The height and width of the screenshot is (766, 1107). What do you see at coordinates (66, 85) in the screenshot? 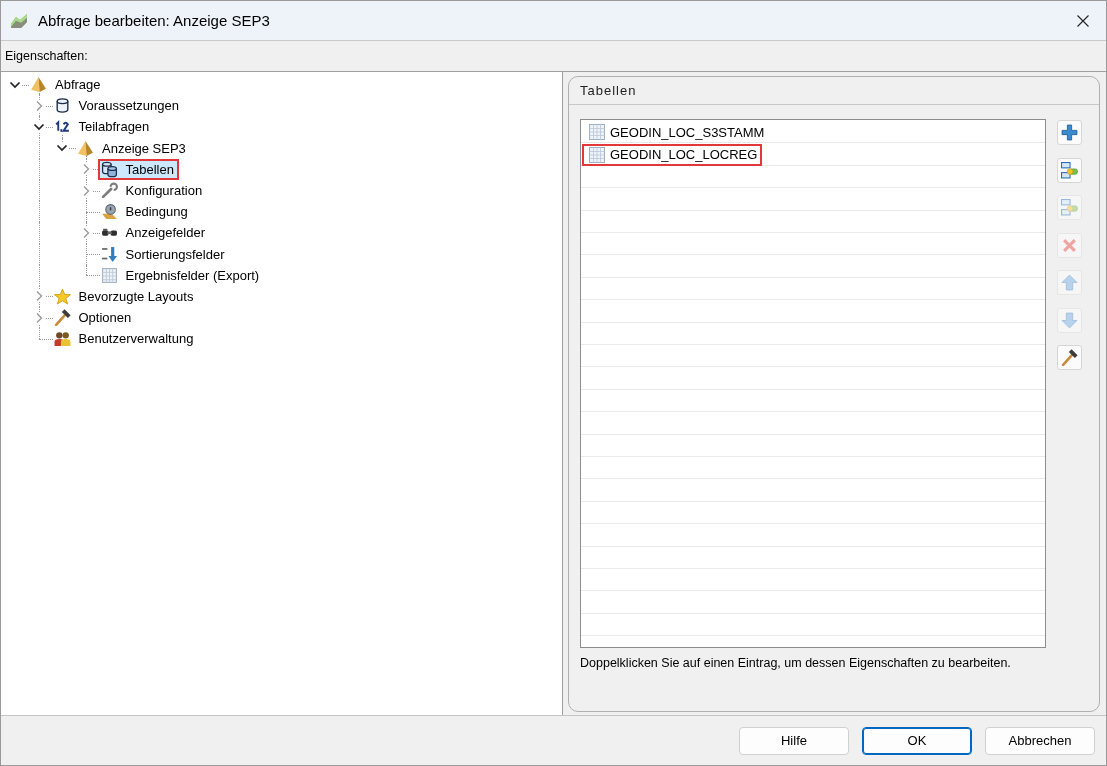
I see `tree-item: Abfrage` at bounding box center [66, 85].